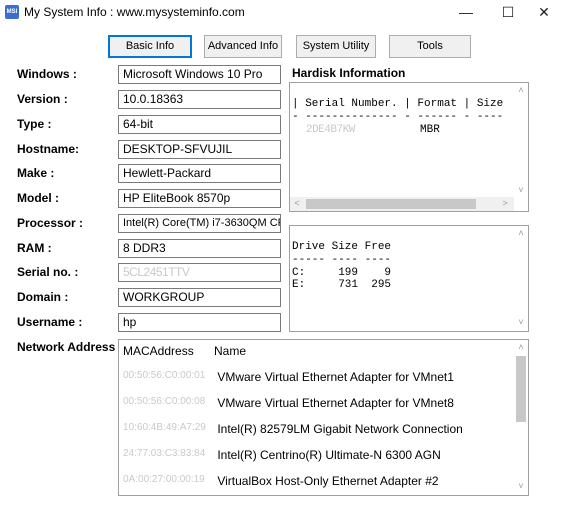 The image size is (562, 517). Describe the element at coordinates (199, 223) in the screenshot. I see `processor-field: Intel(R) Core(TM) i7-3630QM CPU` at that location.